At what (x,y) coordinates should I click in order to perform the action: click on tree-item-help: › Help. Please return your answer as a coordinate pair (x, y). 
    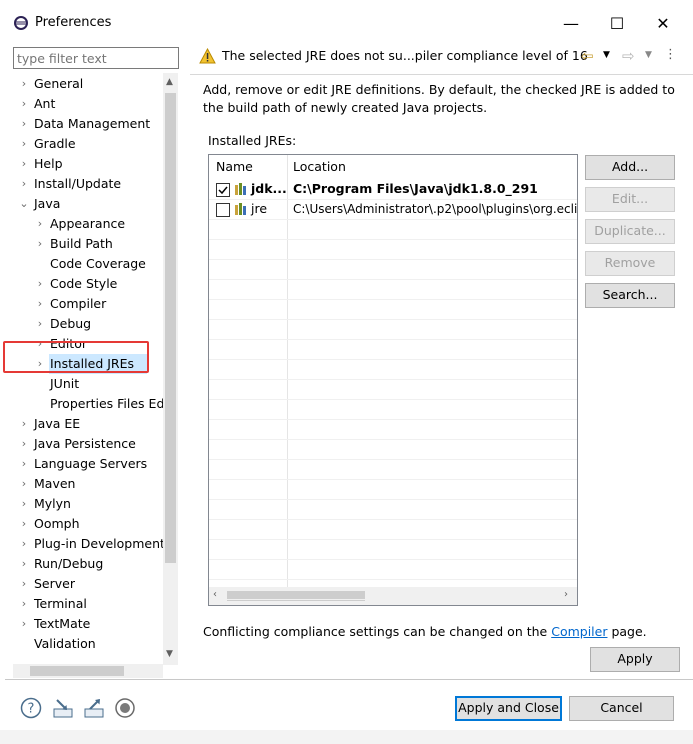
    Looking at the image, I should click on (84, 164).